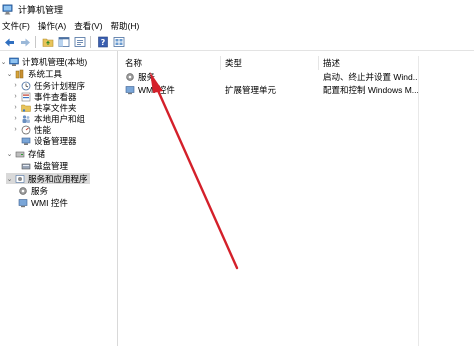 This screenshot has width=474, height=346. Describe the element at coordinates (251, 90) in the screenshot. I see `item-type: 扩展管理单元` at that location.